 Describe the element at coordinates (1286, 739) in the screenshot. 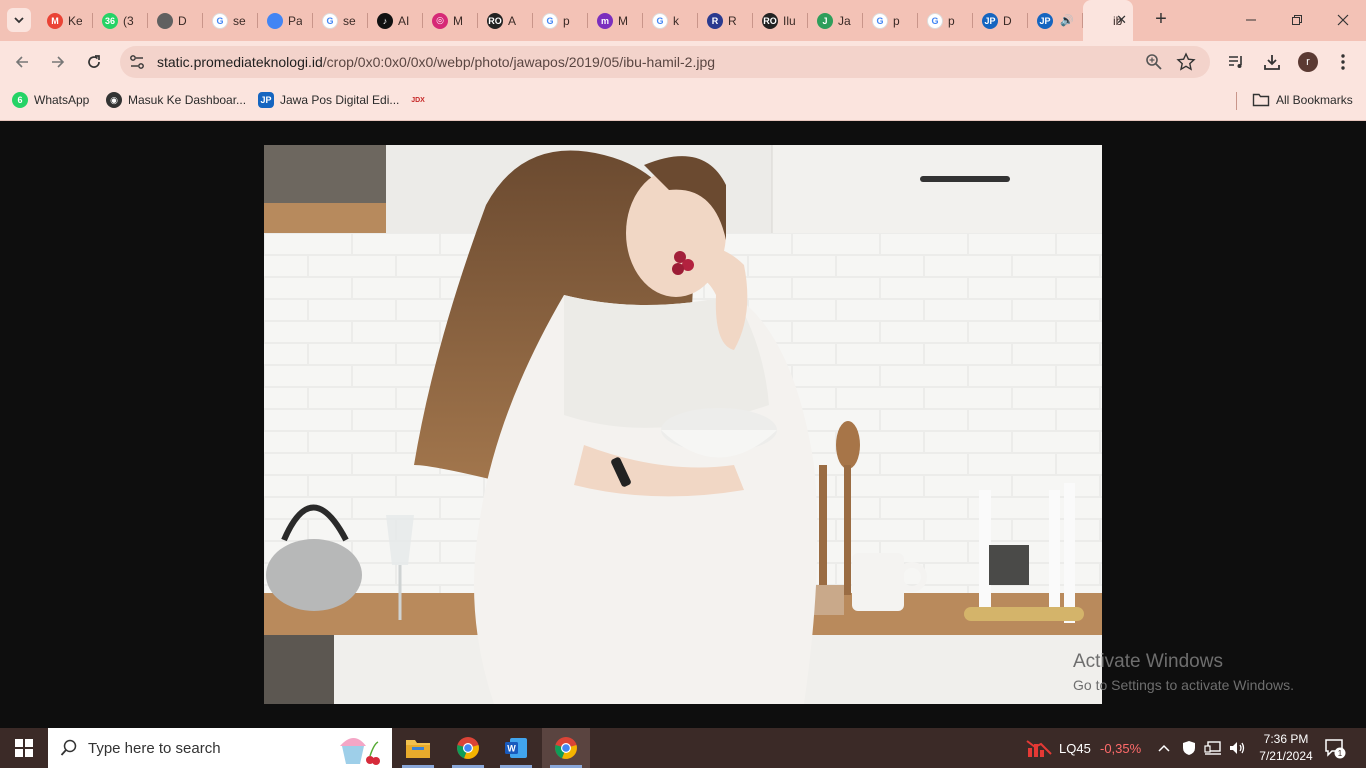

I see `clock-time: 7:36 PM` at that location.